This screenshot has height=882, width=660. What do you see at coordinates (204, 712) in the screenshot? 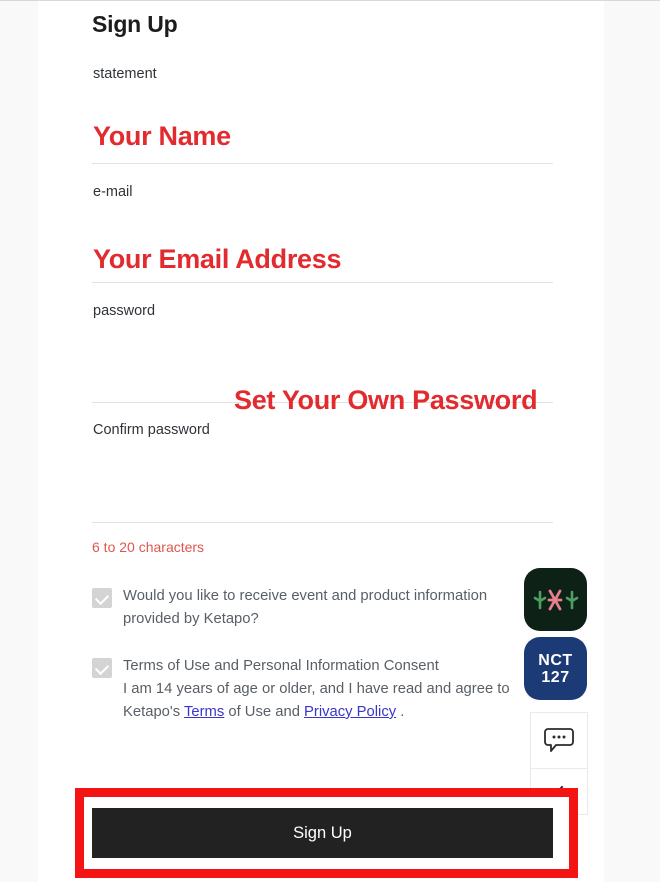
I see `terms-link: Terms` at bounding box center [204, 712].